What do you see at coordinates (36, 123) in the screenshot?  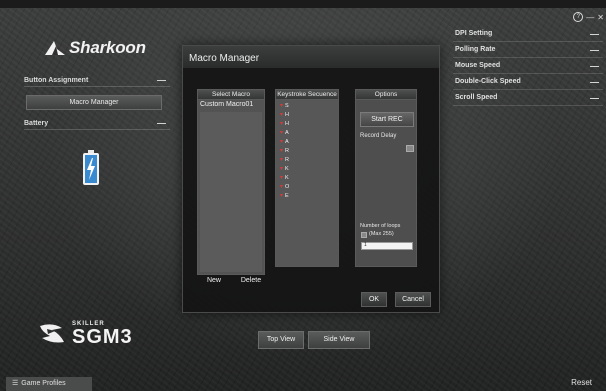 I see `battery-label: Battery` at bounding box center [36, 123].